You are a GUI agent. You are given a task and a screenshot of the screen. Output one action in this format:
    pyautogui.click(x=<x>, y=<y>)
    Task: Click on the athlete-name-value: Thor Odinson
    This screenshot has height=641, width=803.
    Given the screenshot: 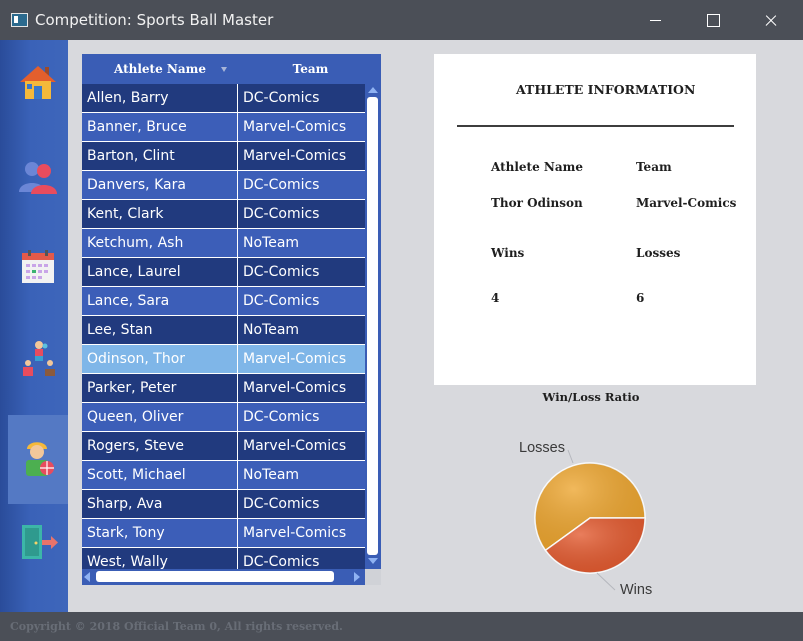 What is the action you would take?
    pyautogui.click(x=537, y=203)
    